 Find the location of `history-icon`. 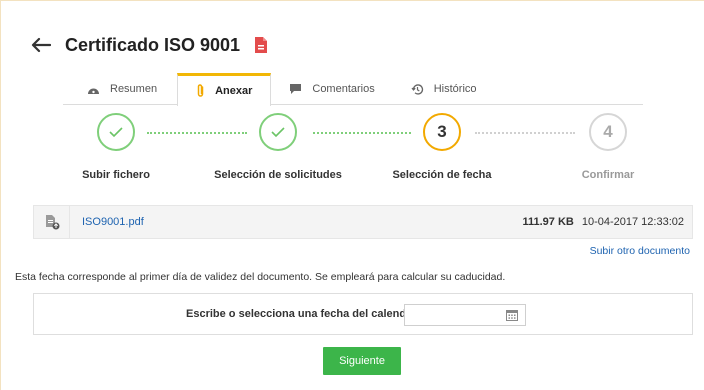

history-icon is located at coordinates (417, 89).